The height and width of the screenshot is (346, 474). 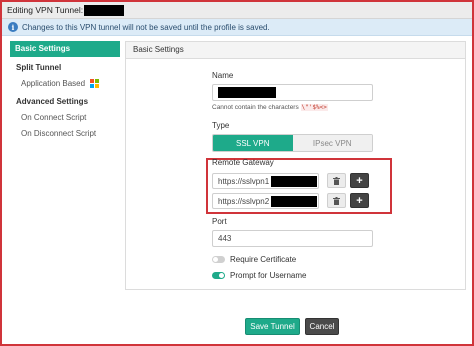 I want to click on prompt-username-toggle, so click(x=218, y=275).